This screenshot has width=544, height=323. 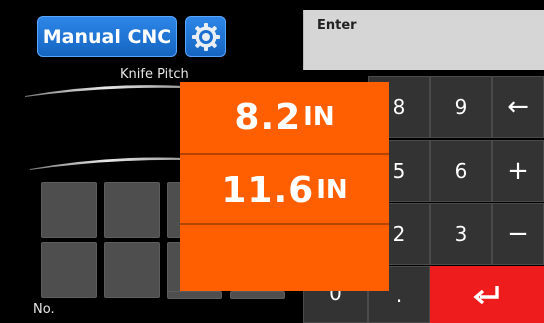 I want to click on manual-cnc-label: Manual CNC, so click(x=107, y=36).